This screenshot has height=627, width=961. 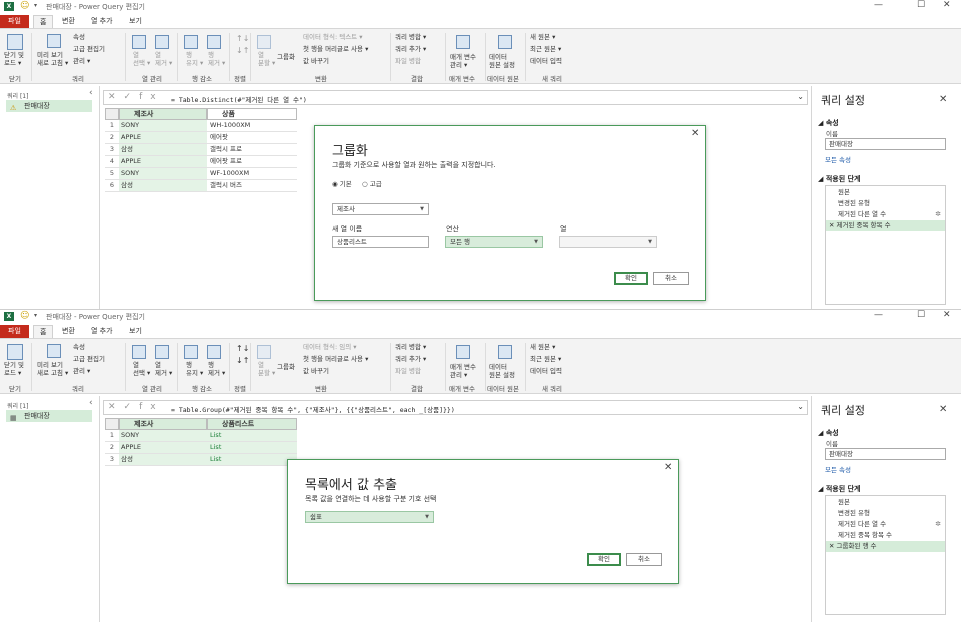 What do you see at coordinates (79, 37) in the screenshot?
I see `properties-button: 속성` at bounding box center [79, 37].